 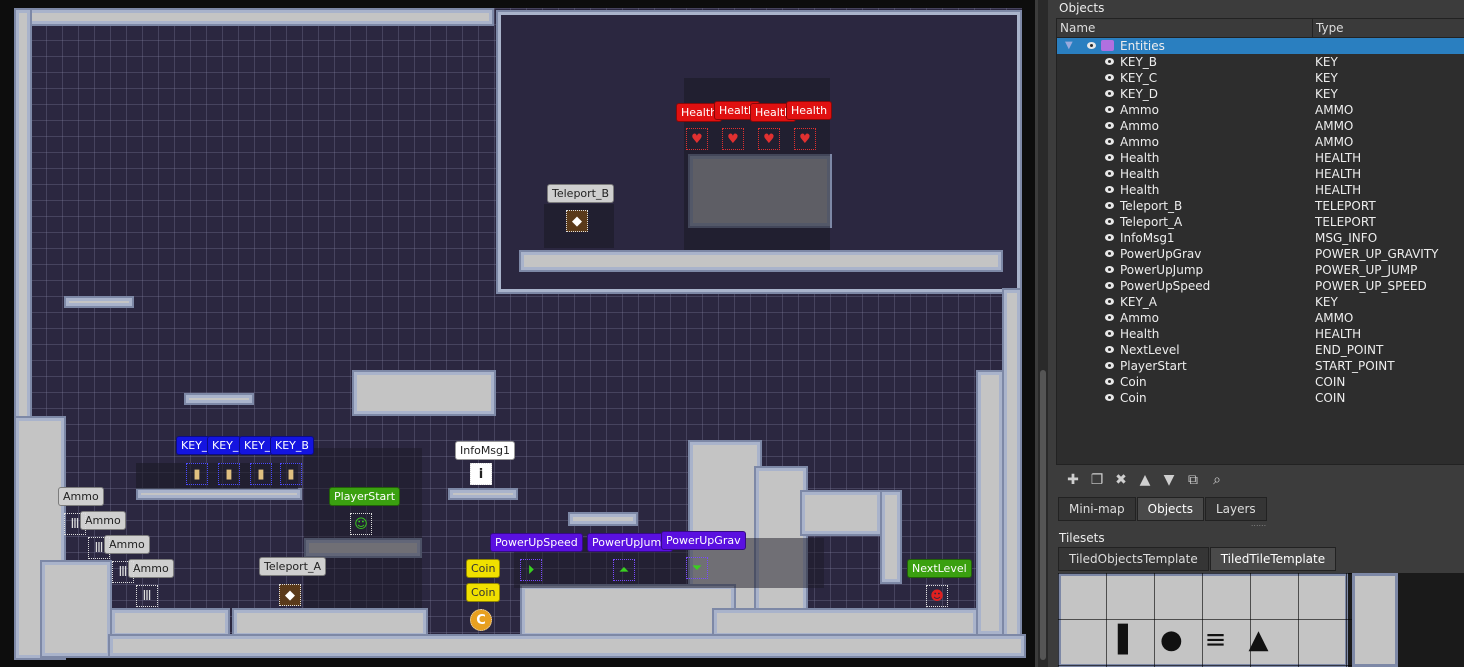 What do you see at coordinates (1121, 480) in the screenshot?
I see `delete-icon: ✖` at bounding box center [1121, 480].